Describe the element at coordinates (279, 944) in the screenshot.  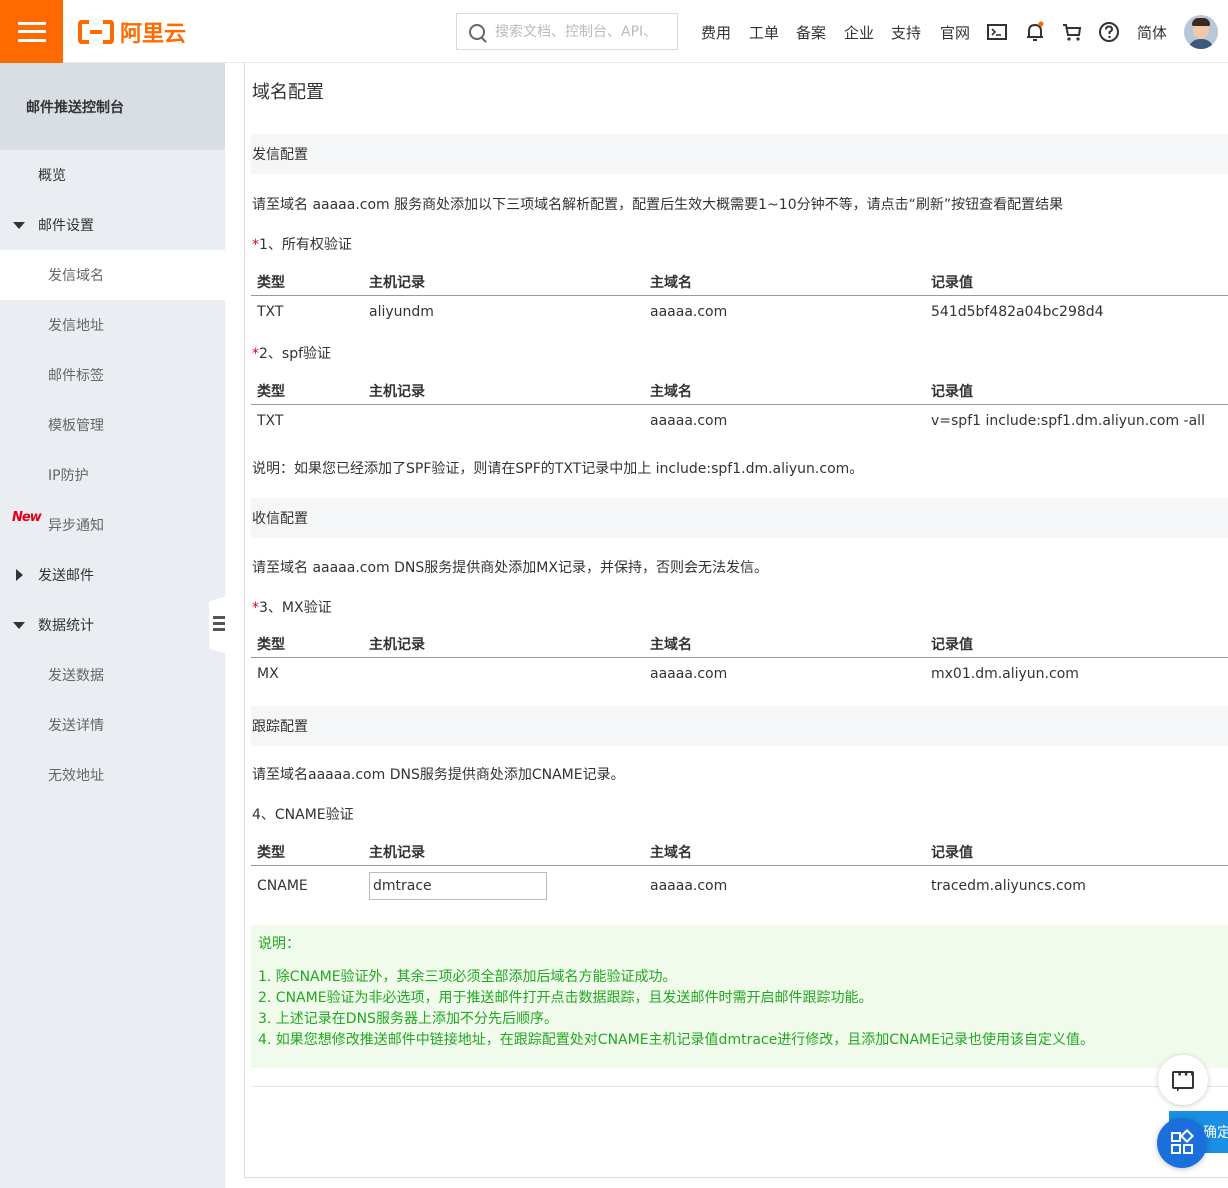
I see `notes-title: 说明：` at that location.